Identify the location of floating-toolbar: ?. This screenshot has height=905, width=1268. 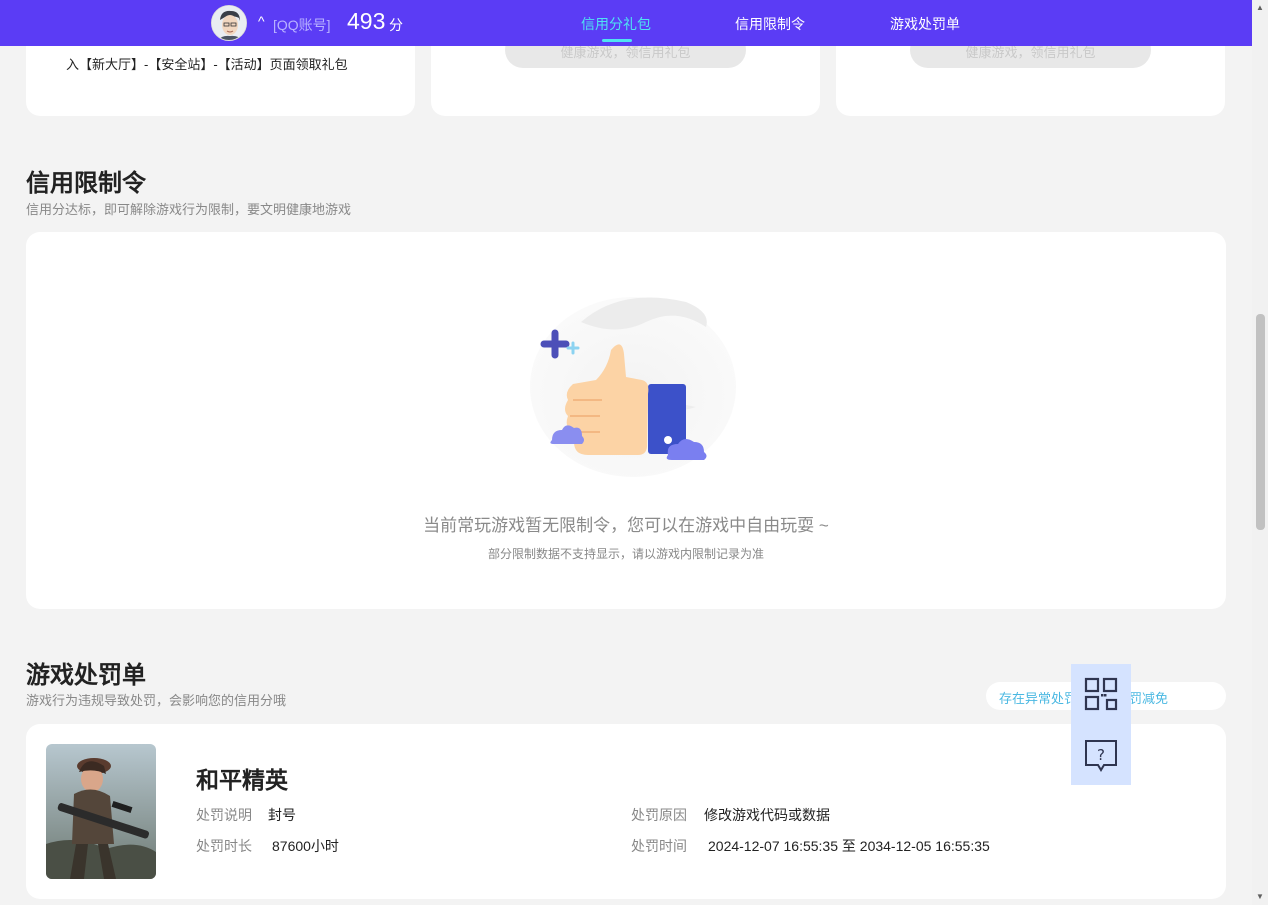
(1101, 724).